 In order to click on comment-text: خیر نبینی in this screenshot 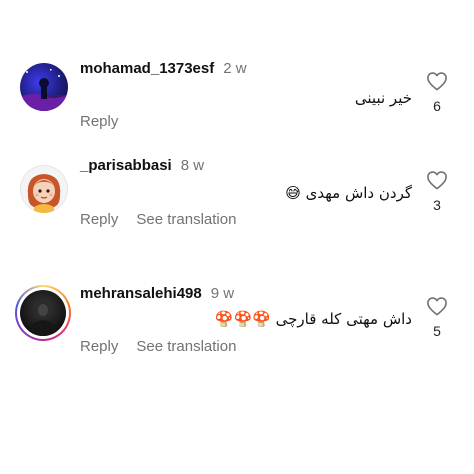, I will do `click(383, 98)`.